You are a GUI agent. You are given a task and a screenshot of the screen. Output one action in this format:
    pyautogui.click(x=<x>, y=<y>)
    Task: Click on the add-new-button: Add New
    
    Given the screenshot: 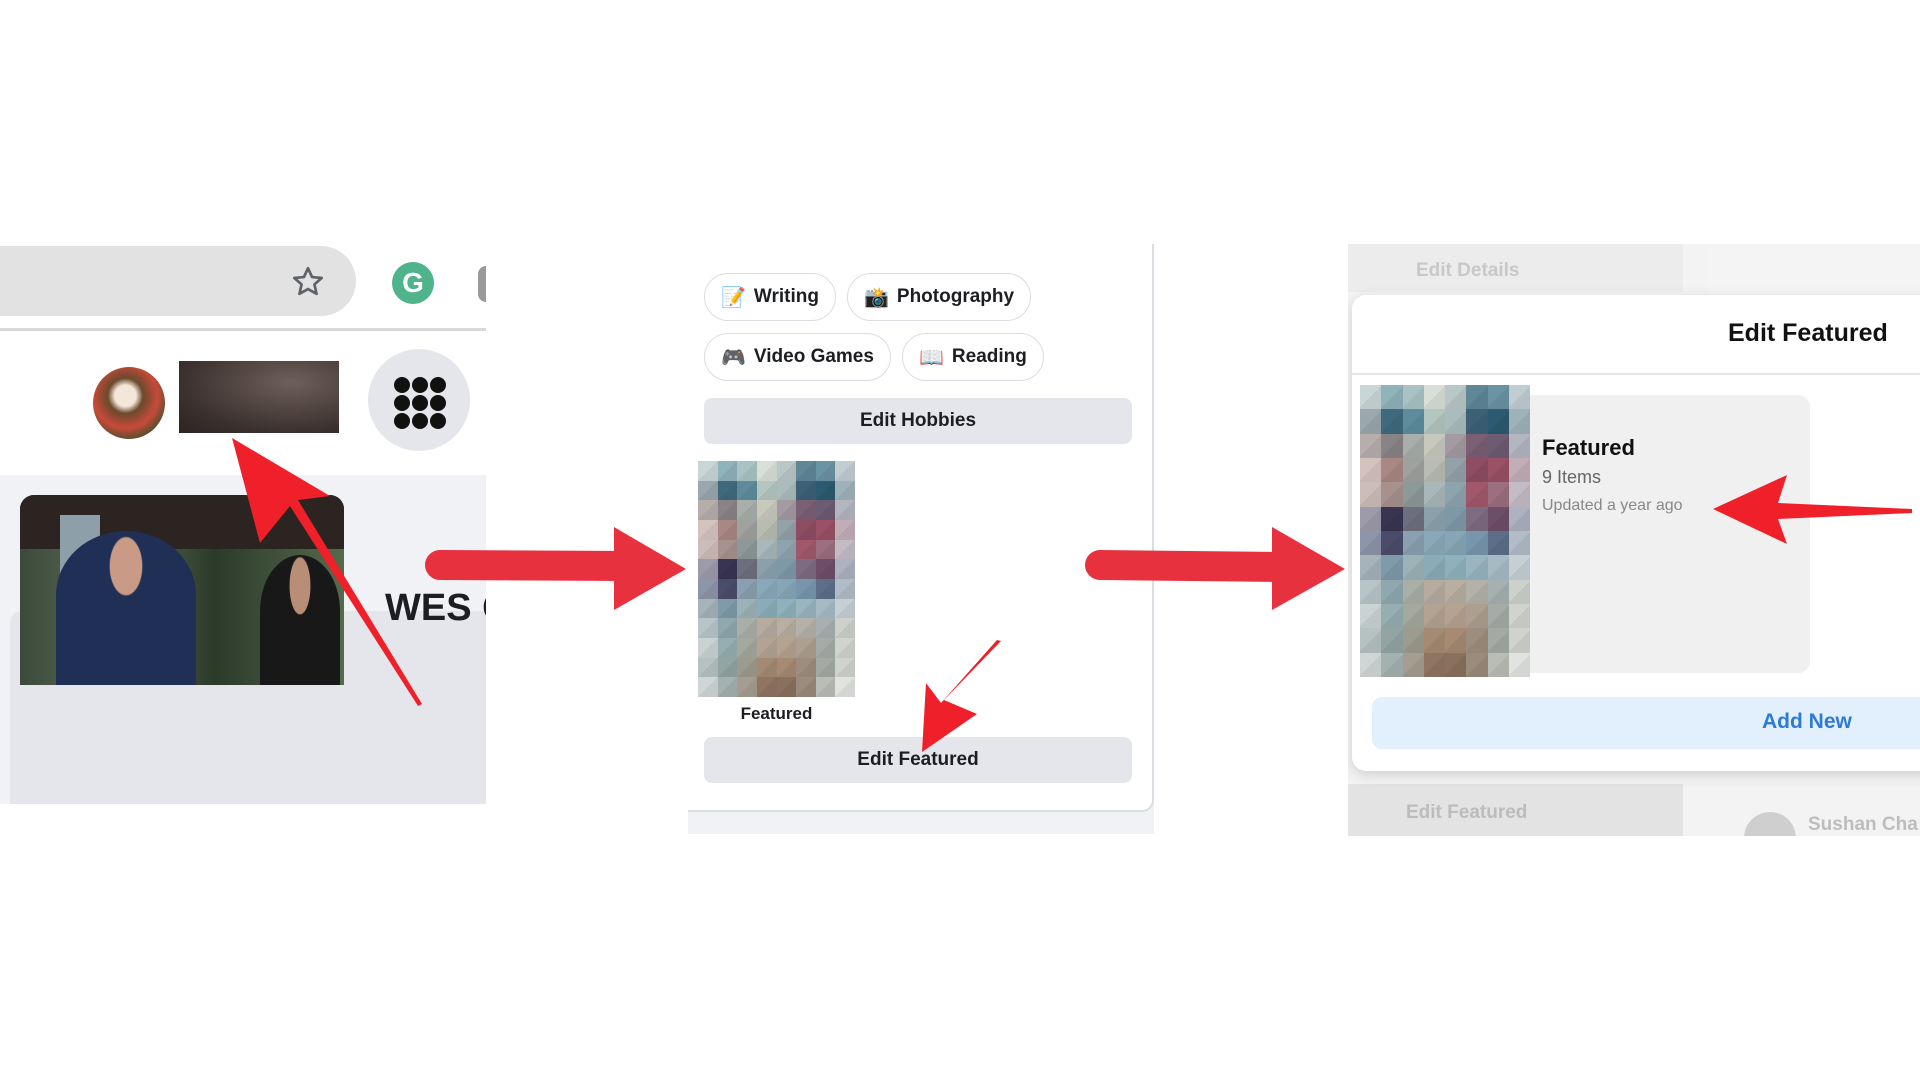 What is the action you would take?
    pyautogui.click(x=1646, y=723)
    